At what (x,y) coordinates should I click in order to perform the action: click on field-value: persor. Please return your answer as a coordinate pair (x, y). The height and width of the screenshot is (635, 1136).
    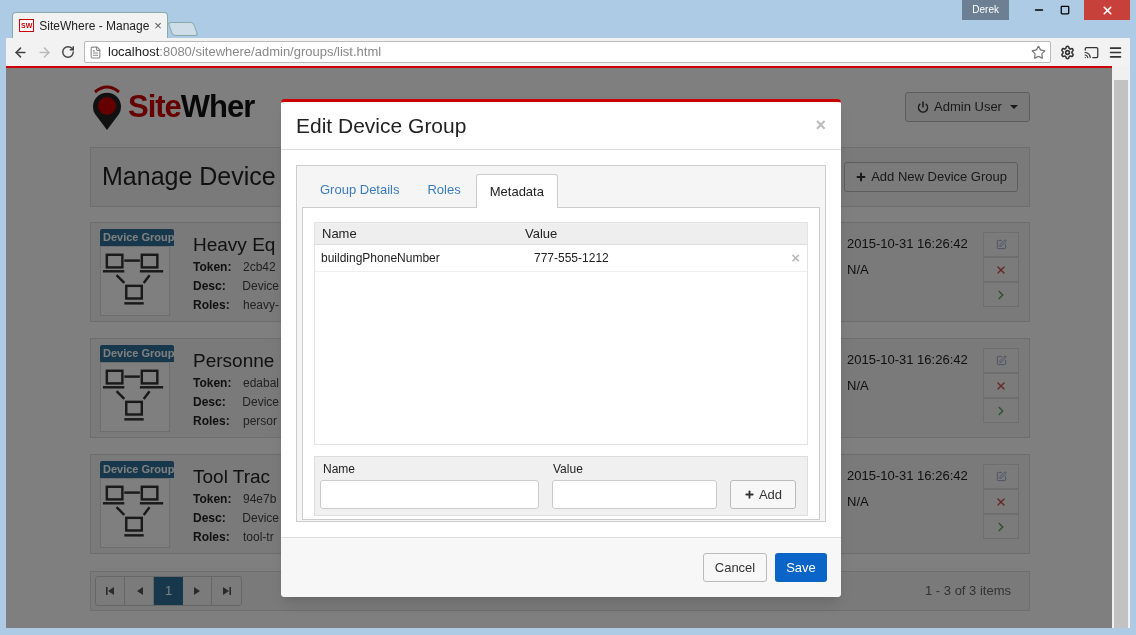
    Looking at the image, I should click on (260, 421).